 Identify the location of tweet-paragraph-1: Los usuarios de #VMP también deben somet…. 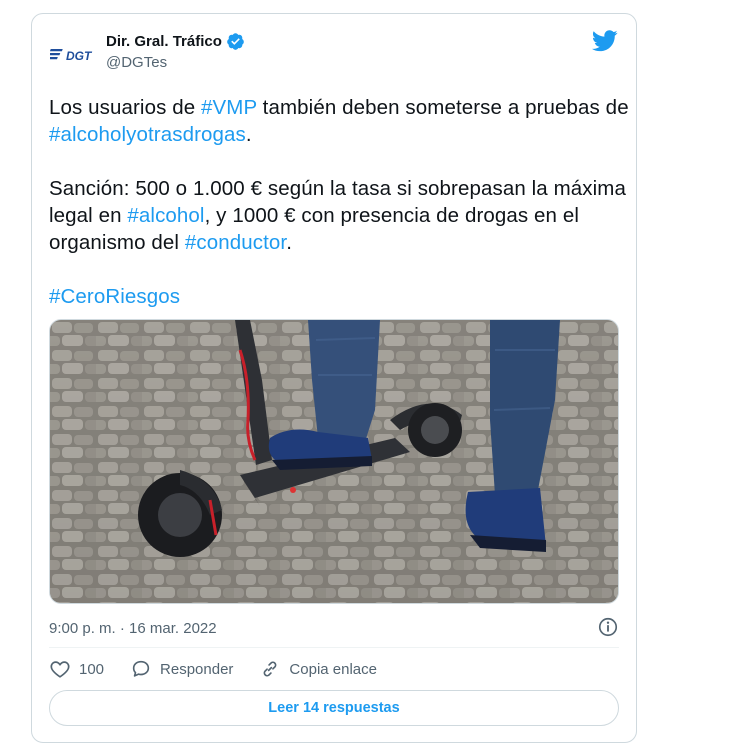
(339, 121).